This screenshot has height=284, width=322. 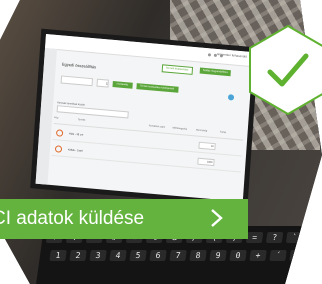 I want to click on help-icon, so click(x=231, y=97).